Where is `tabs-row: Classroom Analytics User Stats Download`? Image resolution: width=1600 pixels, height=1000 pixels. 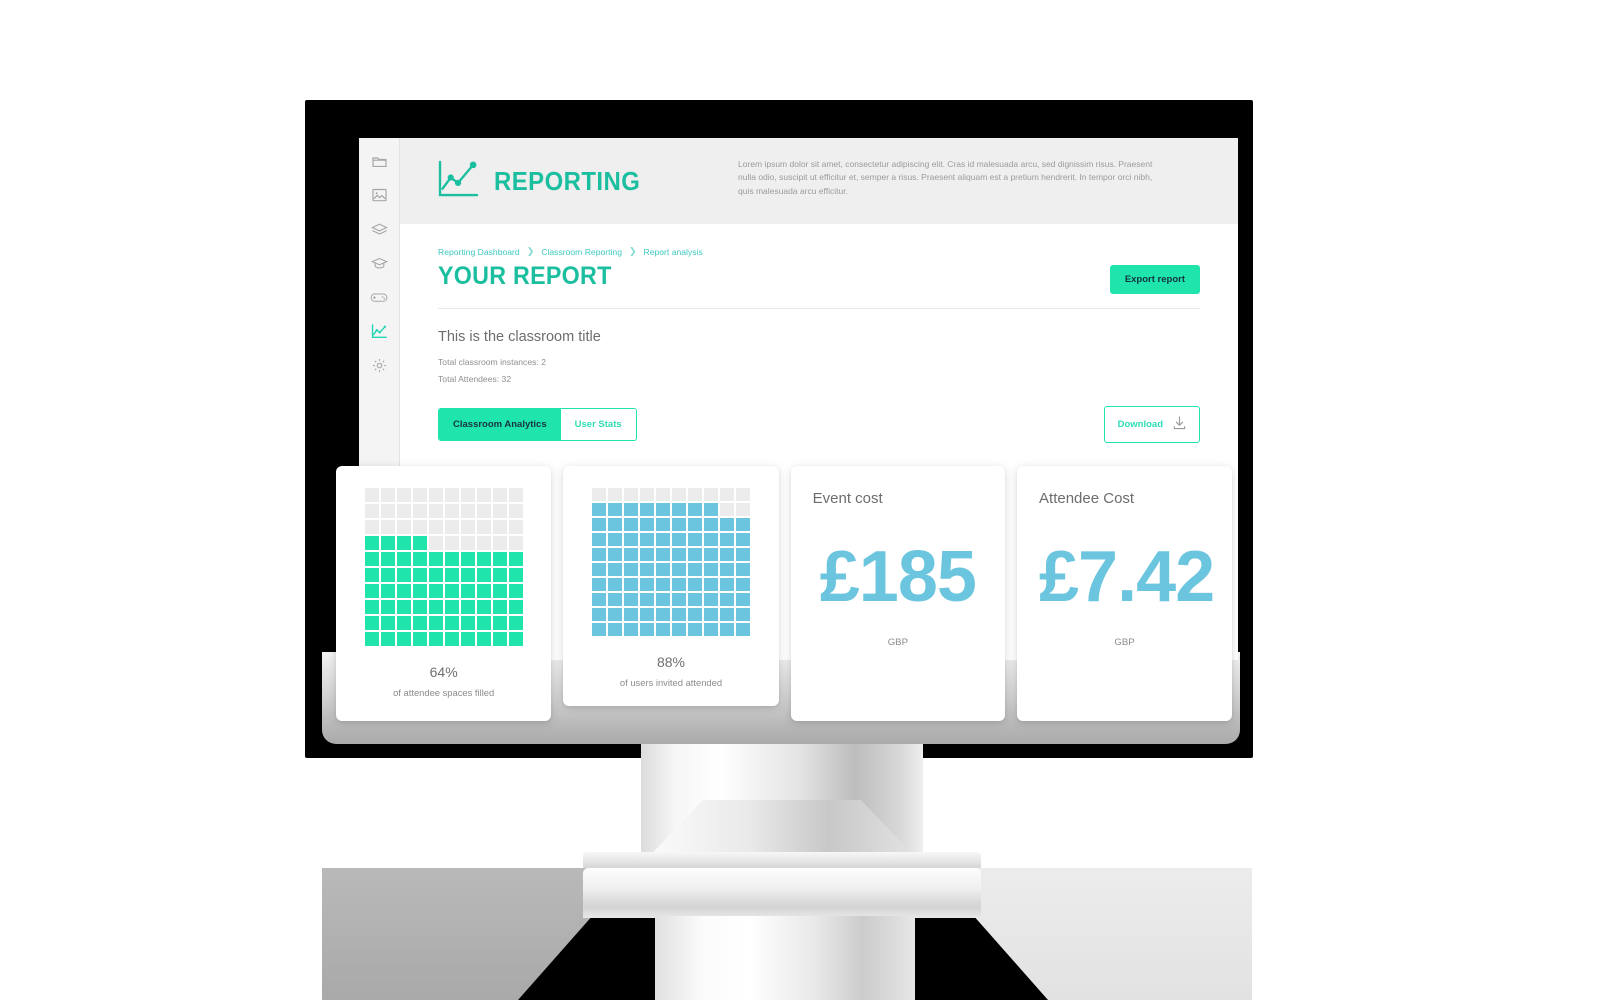
tabs-row: Classroom Analytics User Stats Download is located at coordinates (819, 424).